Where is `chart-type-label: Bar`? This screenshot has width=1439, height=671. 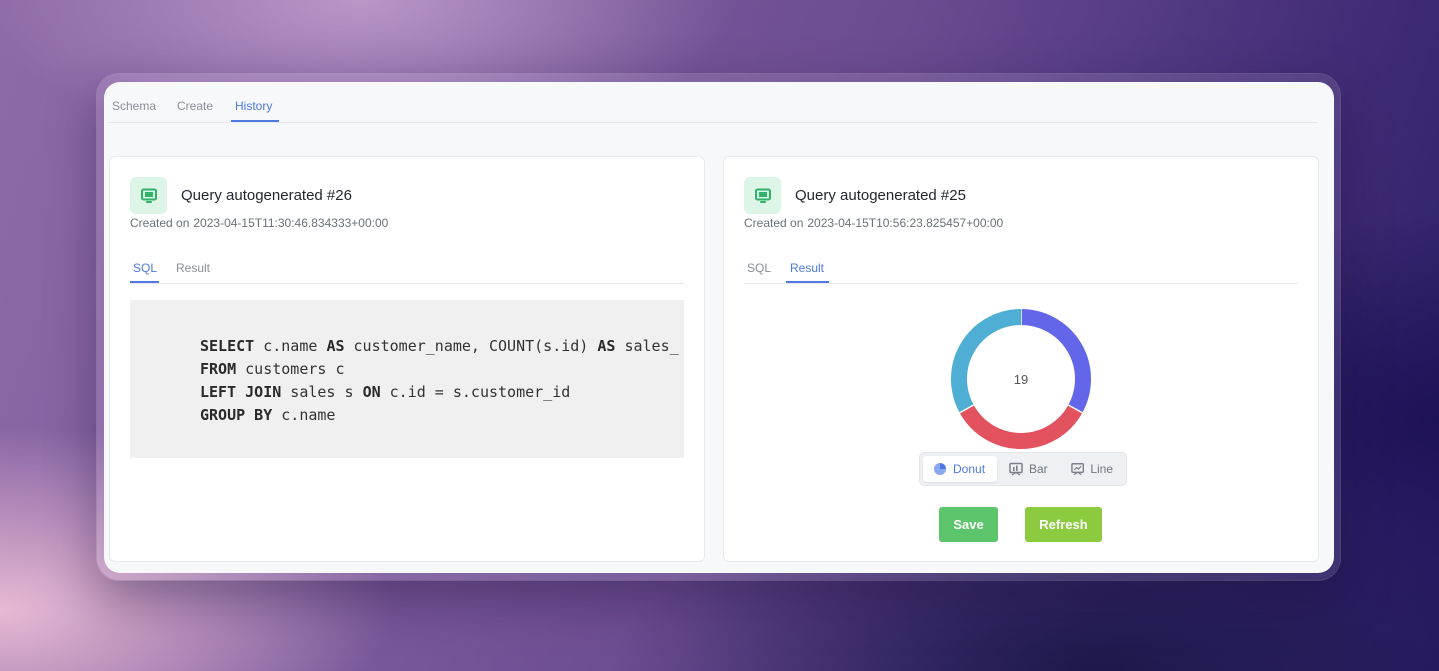 chart-type-label: Bar is located at coordinates (1038, 469).